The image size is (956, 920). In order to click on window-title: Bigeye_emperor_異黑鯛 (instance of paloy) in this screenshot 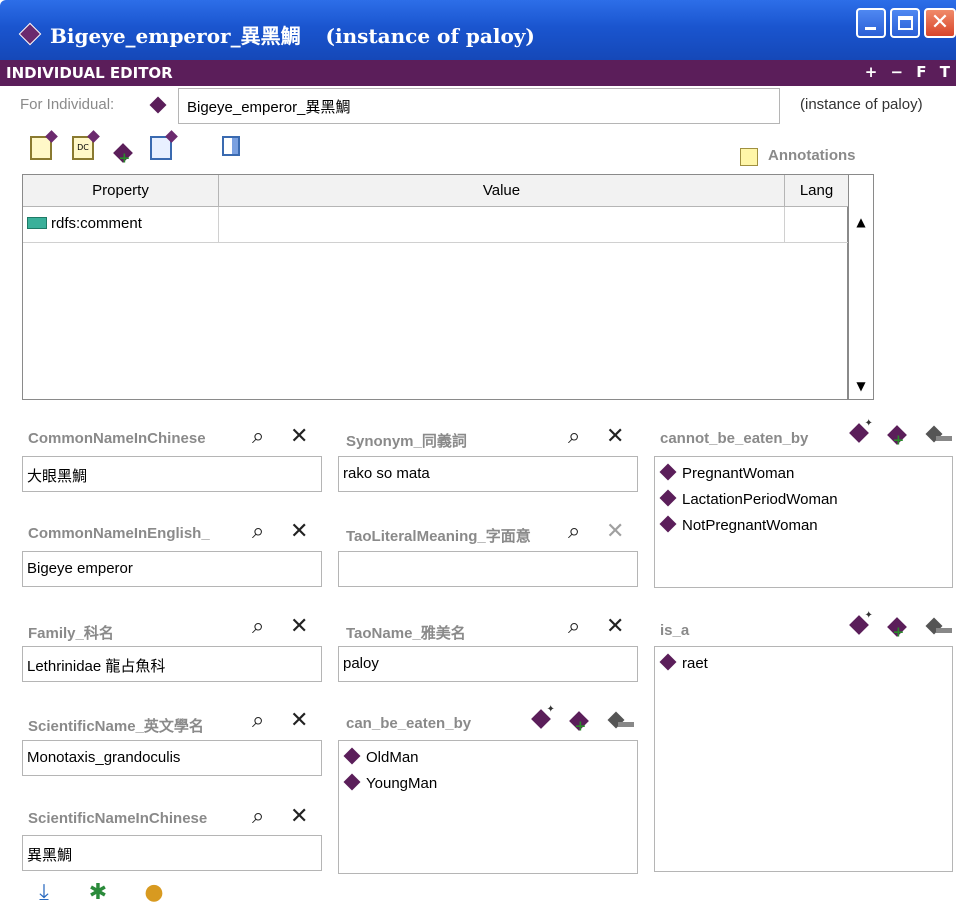, I will do `click(292, 34)`.